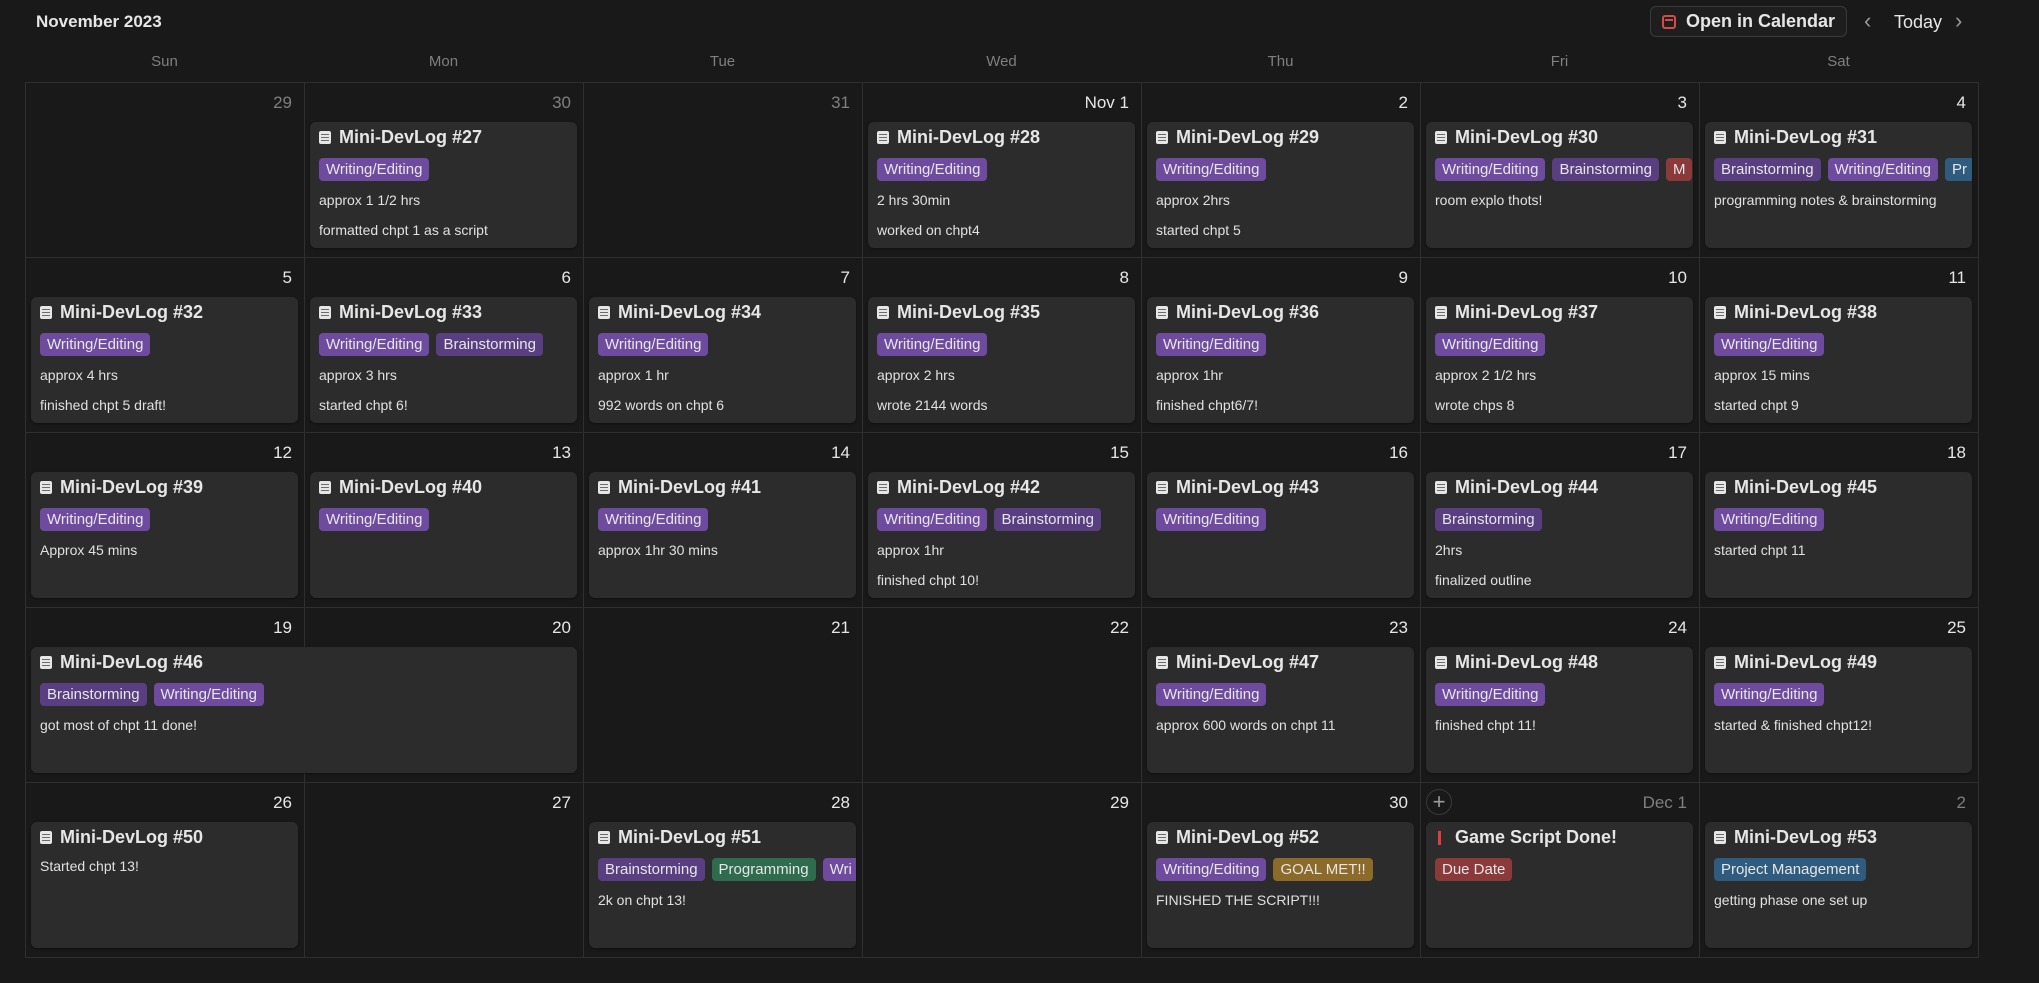 The width and height of the screenshot is (2039, 983). What do you see at coordinates (1767, 169) in the screenshot?
I see `tag-badge: Brainstorming` at bounding box center [1767, 169].